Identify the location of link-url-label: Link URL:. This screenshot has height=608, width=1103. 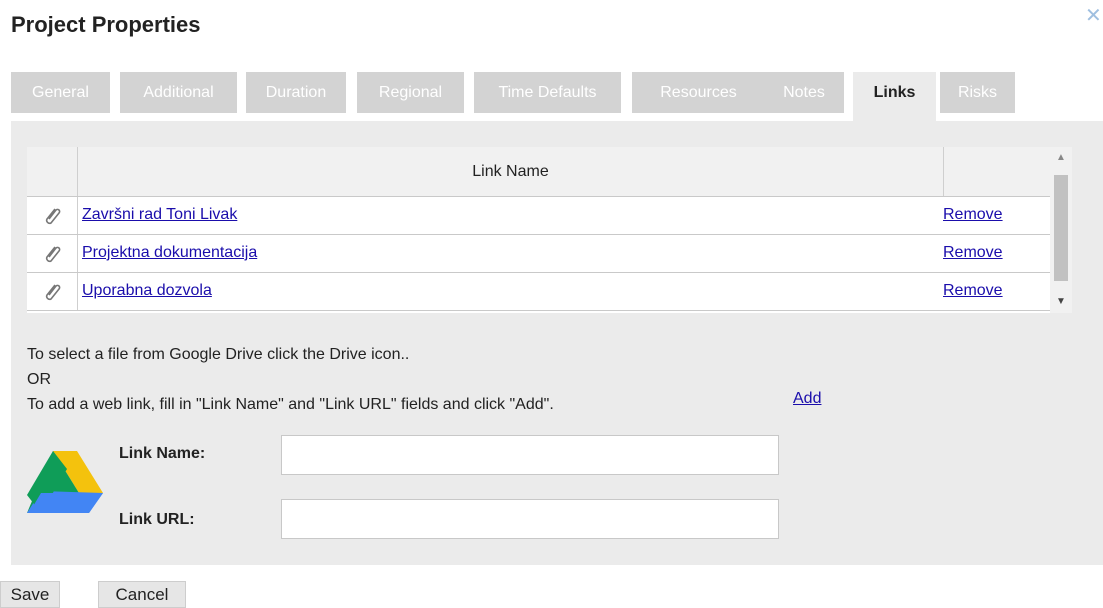
(157, 519).